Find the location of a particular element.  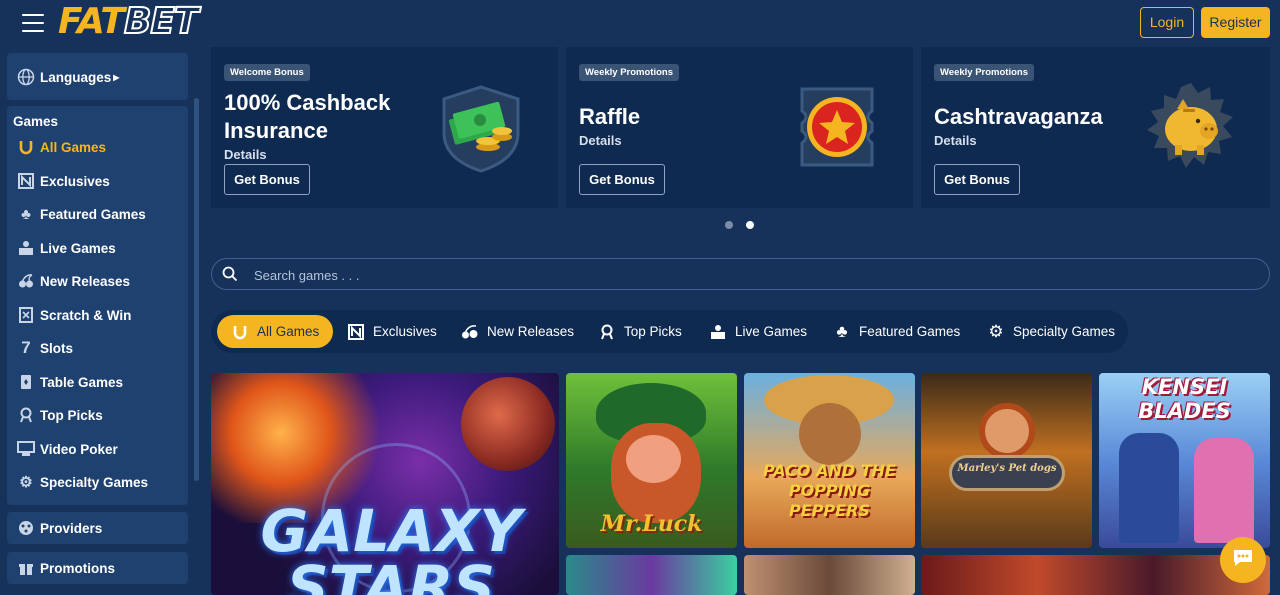

cash-shield-icon is located at coordinates (481, 130).